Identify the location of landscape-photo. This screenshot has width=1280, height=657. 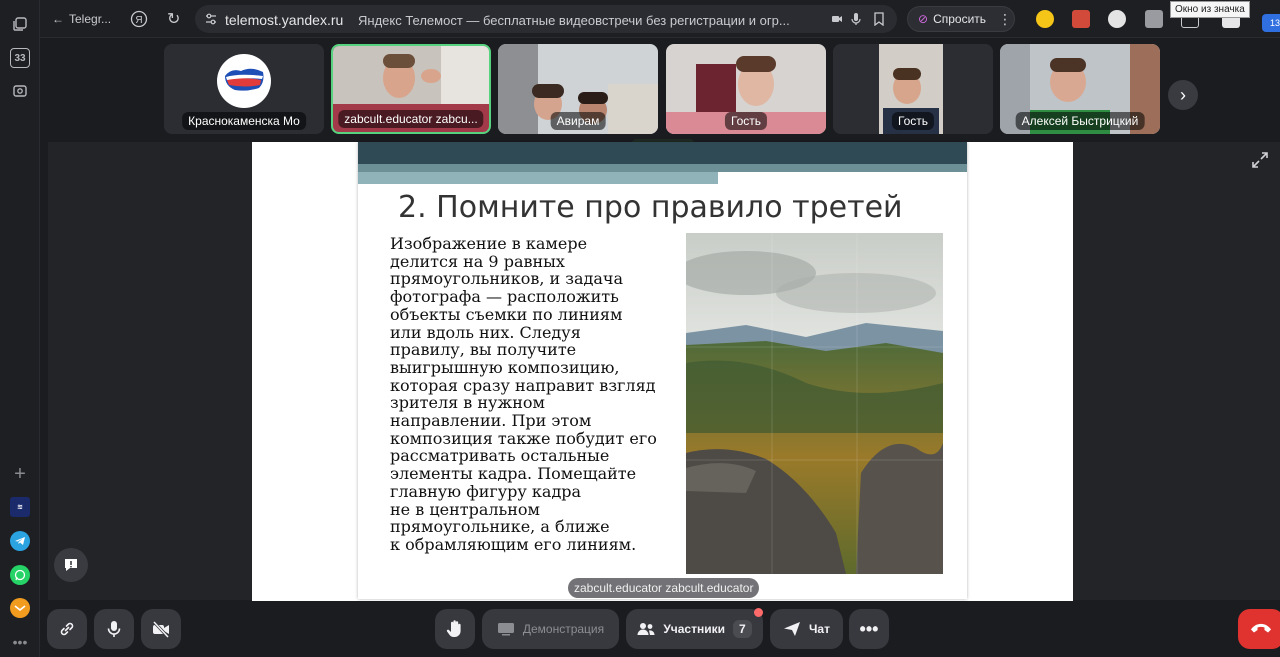
(814, 403).